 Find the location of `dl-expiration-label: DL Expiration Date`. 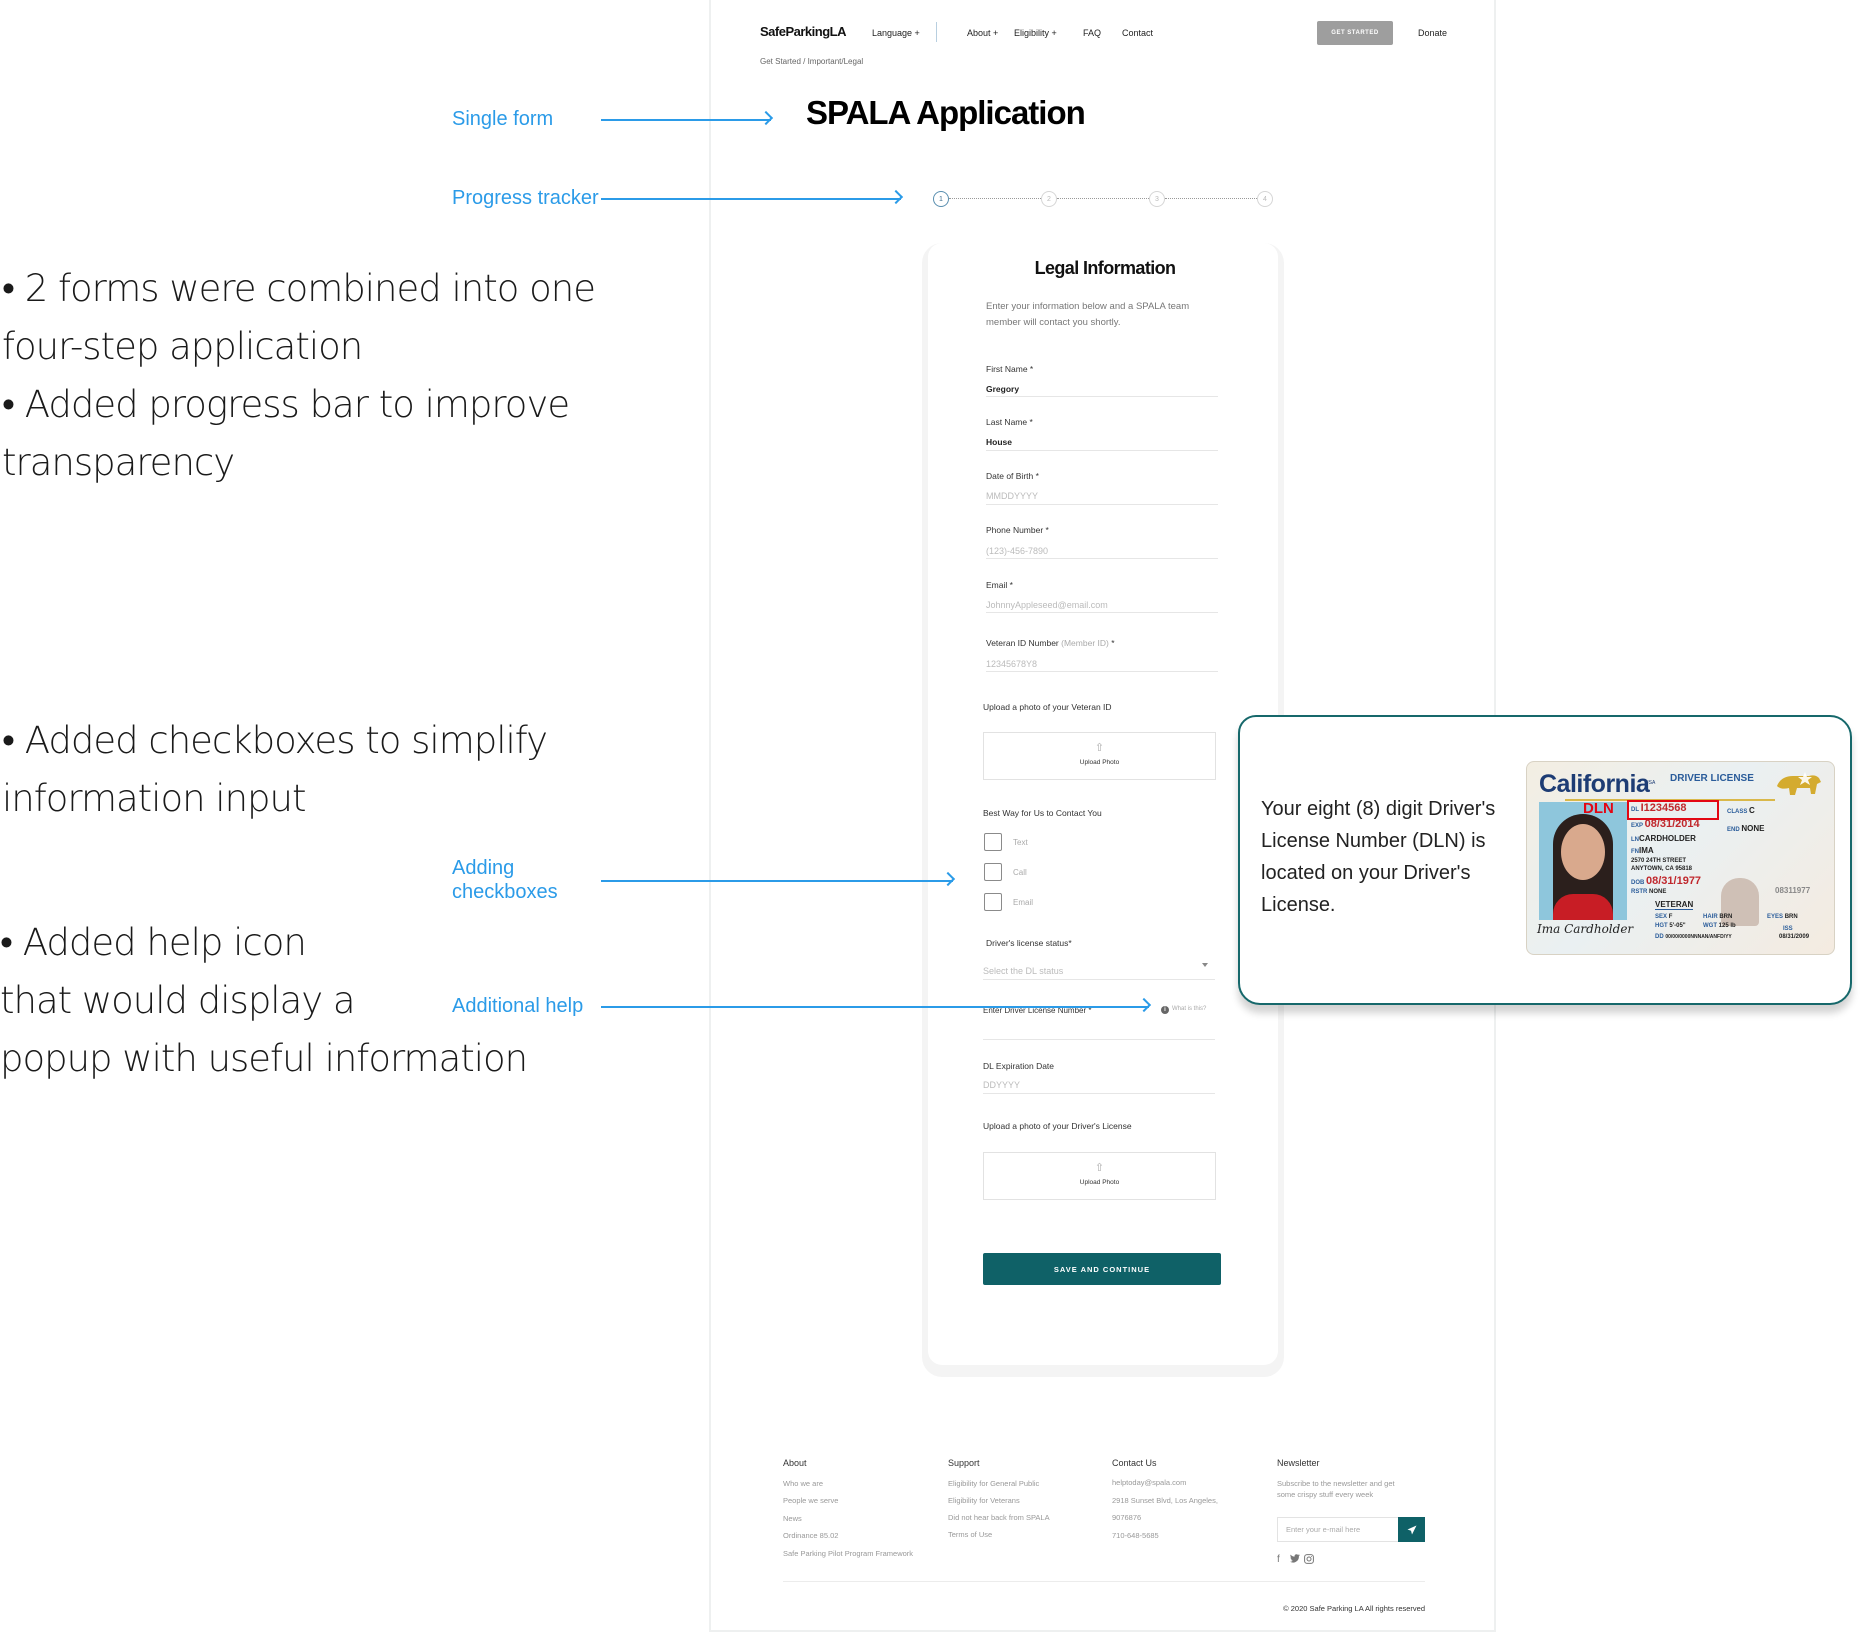

dl-expiration-label: DL Expiration Date is located at coordinates (1019, 1066).